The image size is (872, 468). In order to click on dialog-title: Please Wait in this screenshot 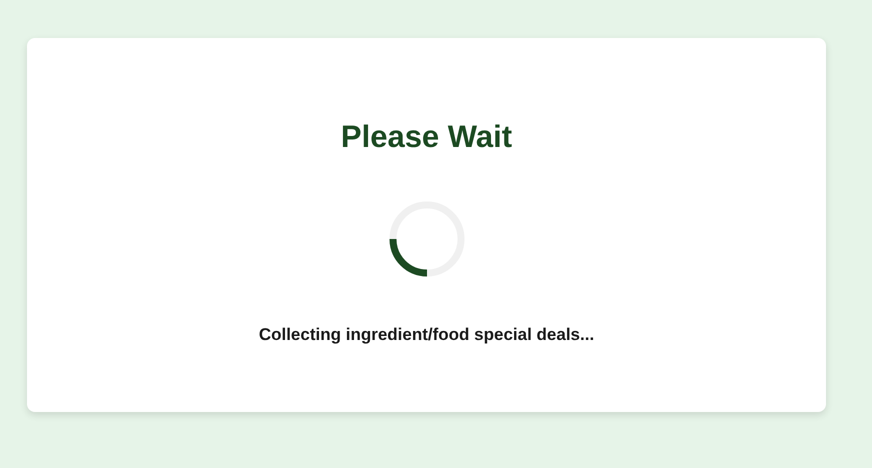, I will do `click(426, 137)`.